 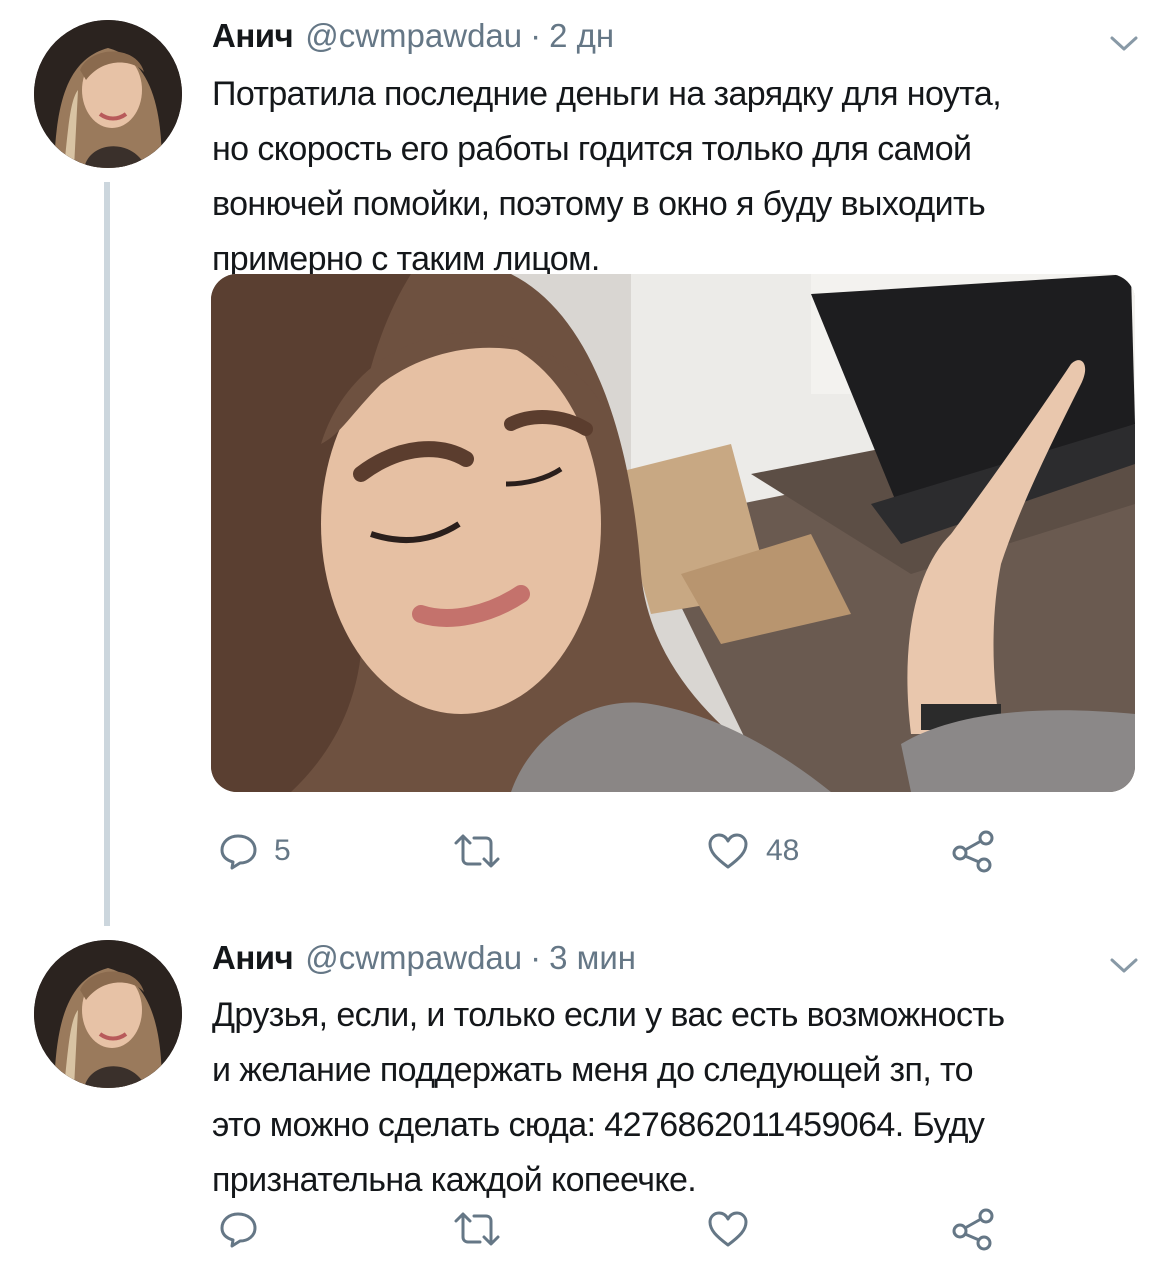 I want to click on tweet-header: Анич @cwmpawdau · 3 мин, so click(x=424, y=958).